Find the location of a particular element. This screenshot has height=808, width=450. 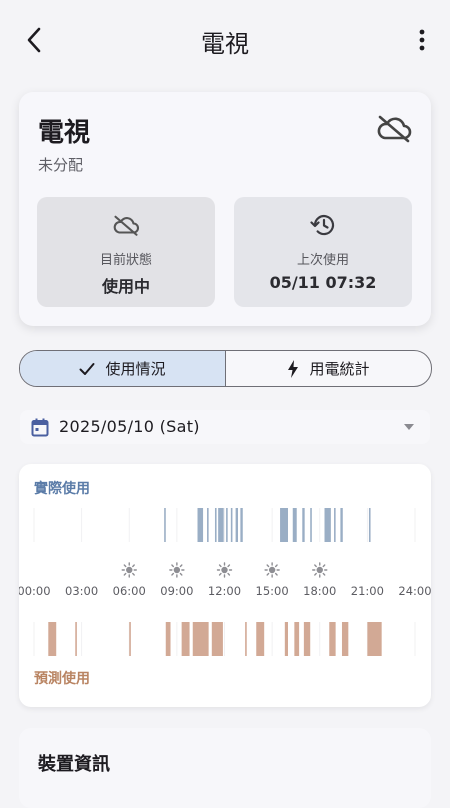

tab-power-stats-label: 用電統計 is located at coordinates (339, 369).